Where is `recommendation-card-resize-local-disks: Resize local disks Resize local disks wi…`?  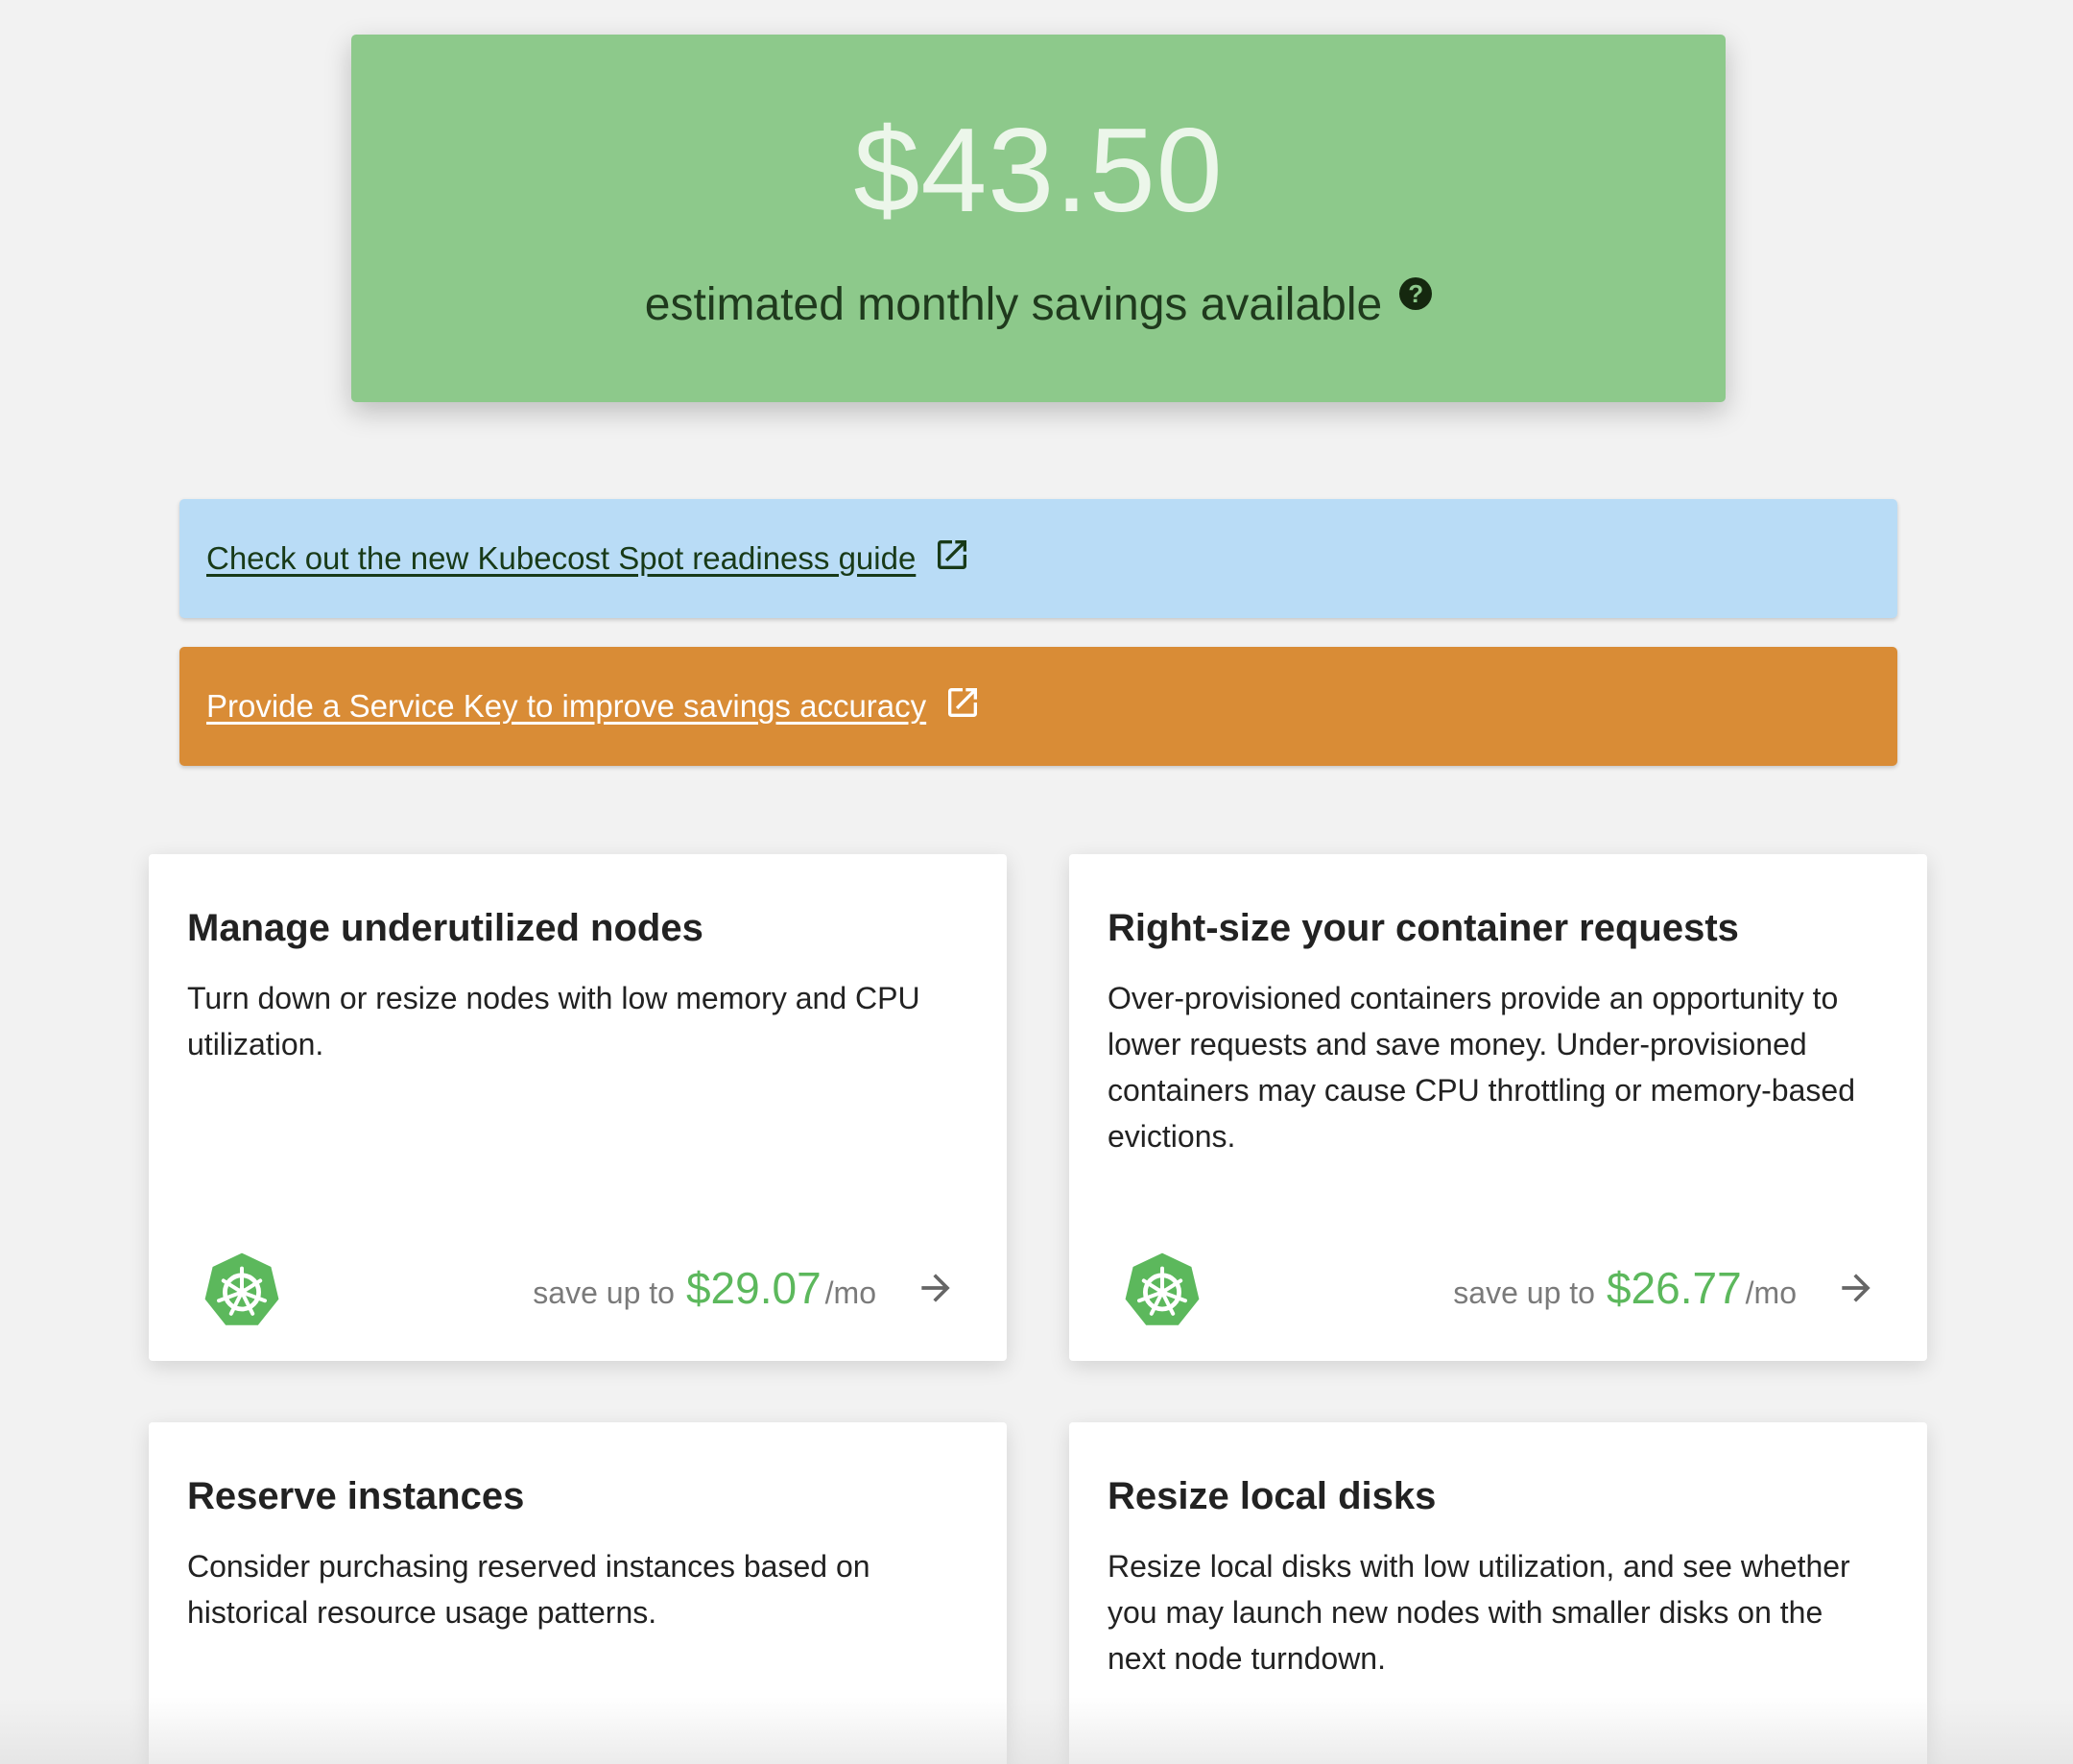
recommendation-card-resize-local-disks: Resize local disks Resize local disks wi… is located at coordinates (1498, 1593).